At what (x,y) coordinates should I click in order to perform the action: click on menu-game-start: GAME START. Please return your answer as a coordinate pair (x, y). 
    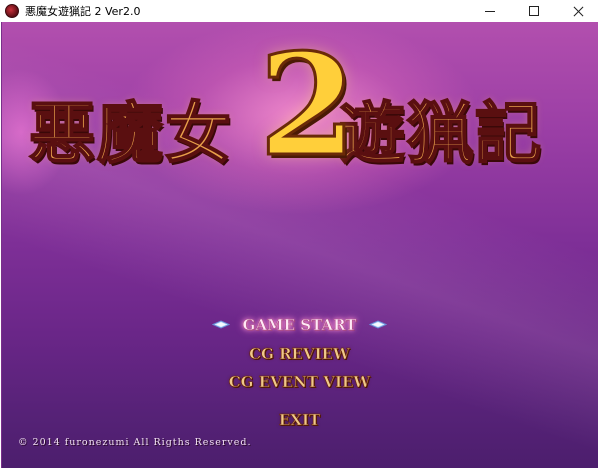
    Looking at the image, I should click on (299, 325).